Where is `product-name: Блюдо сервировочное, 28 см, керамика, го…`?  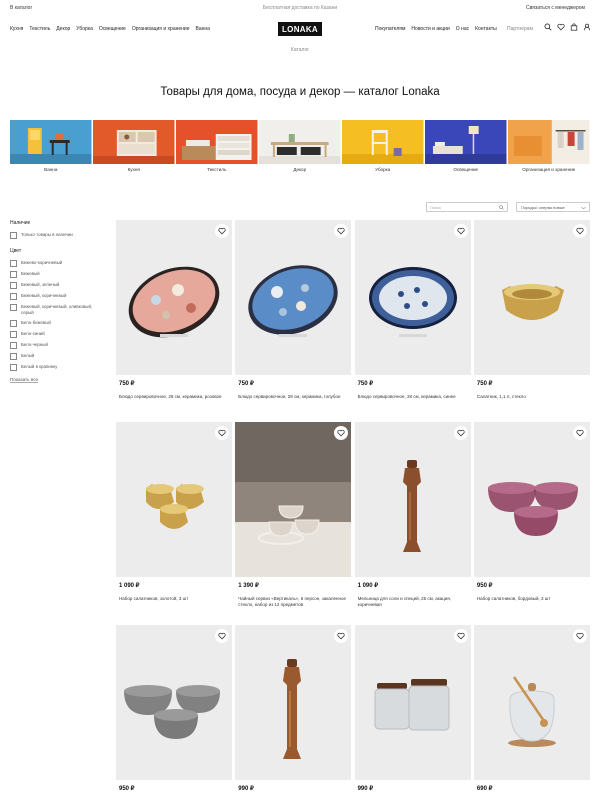
product-name: Блюдо сервировочное, 28 см, керамика, го… is located at coordinates (292, 397).